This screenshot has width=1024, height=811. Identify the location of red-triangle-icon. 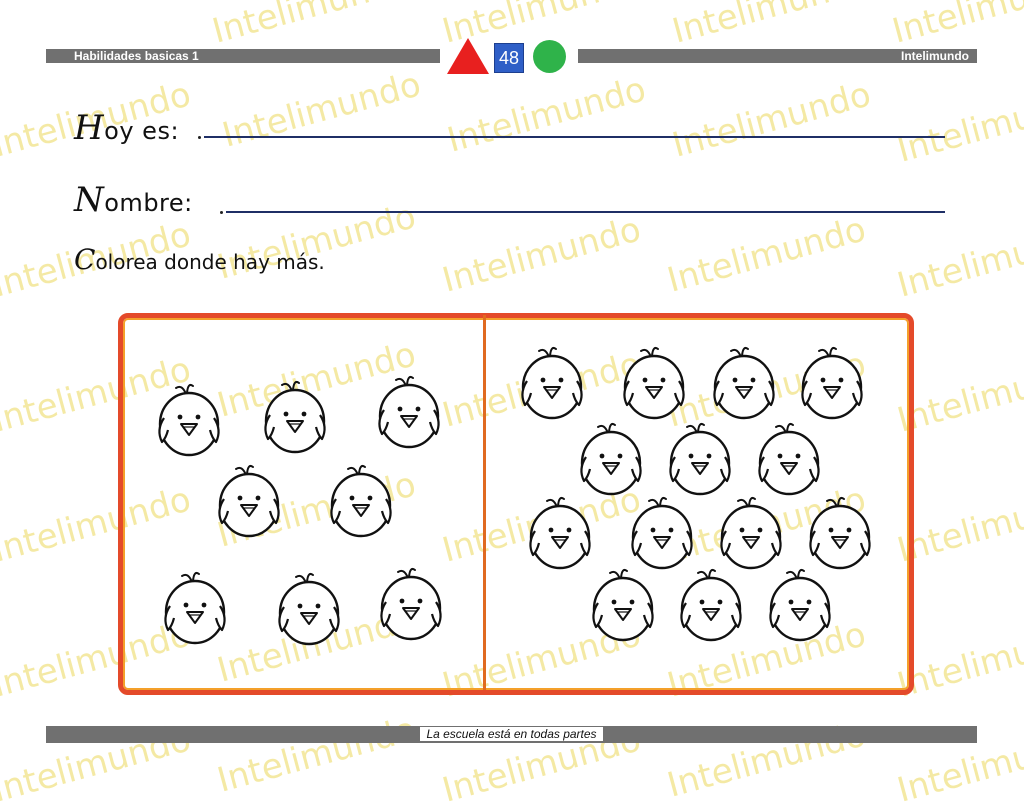
(468, 56).